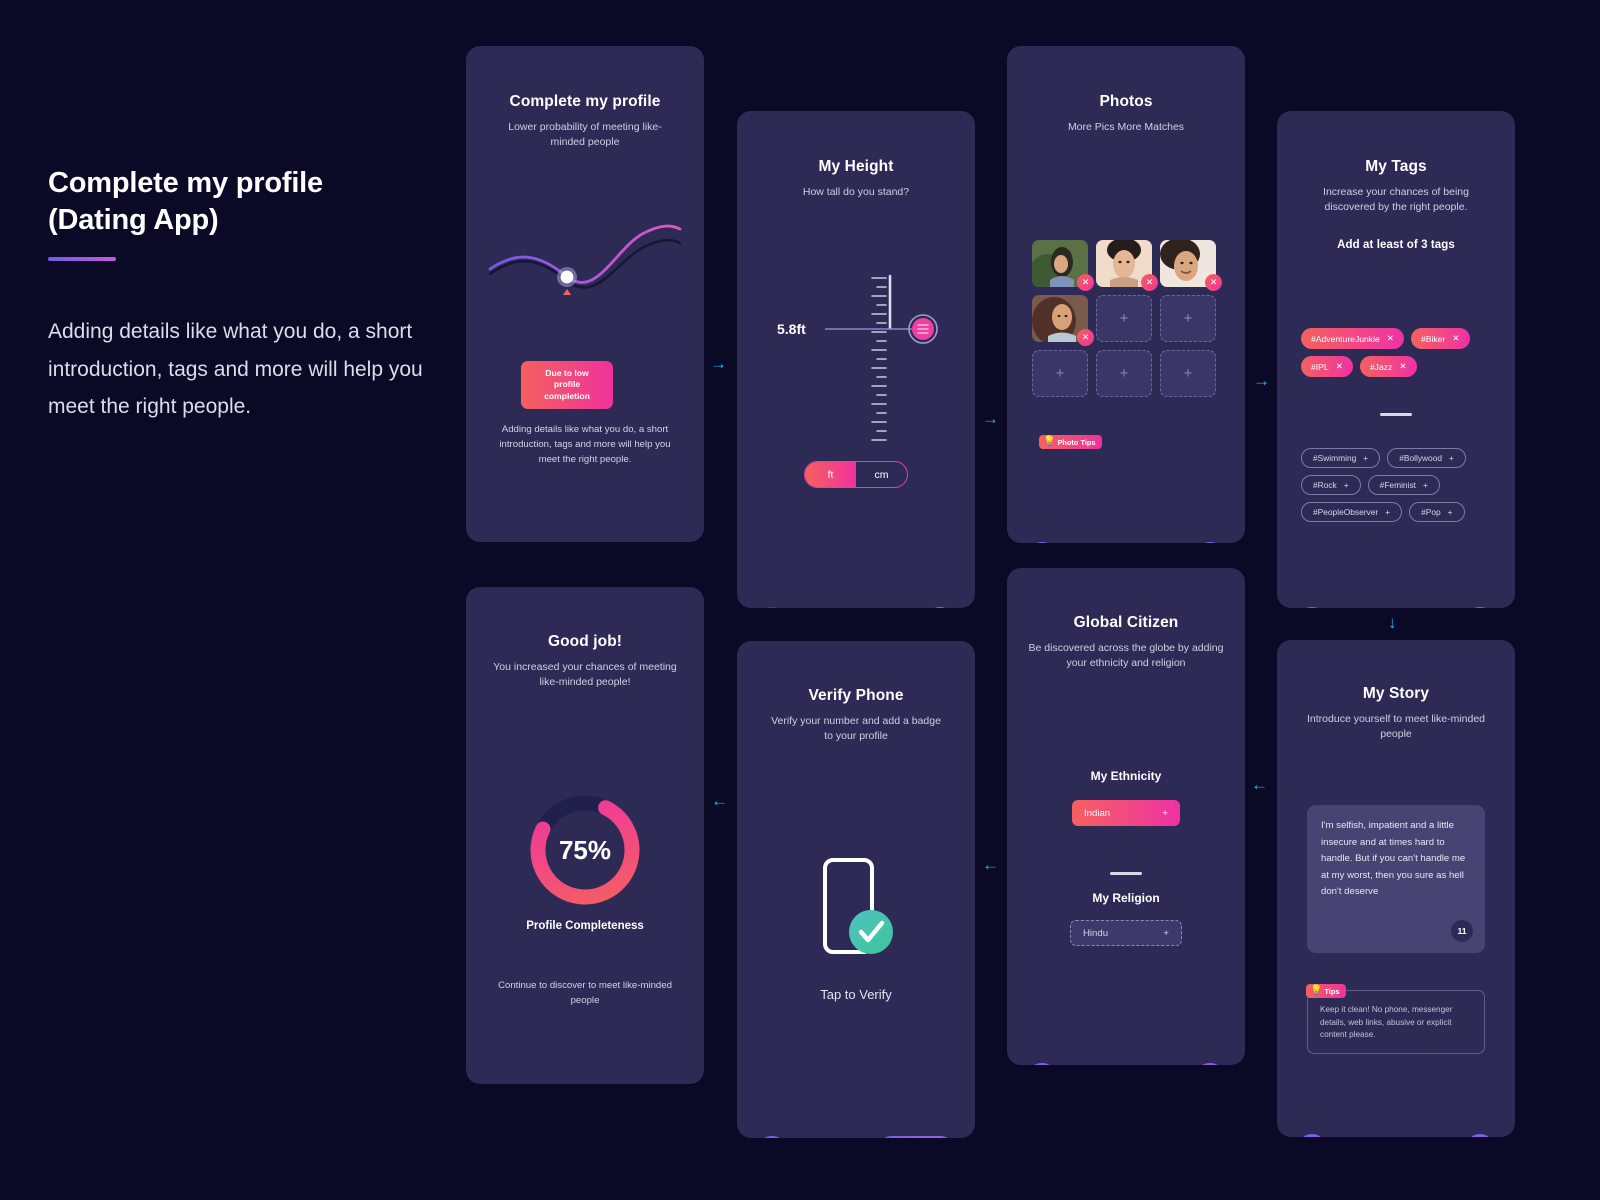 Image resolution: width=1600 pixels, height=1200 pixels. Describe the element at coordinates (1341, 458) in the screenshot. I see `tag-chip-suggested: #Swimming +` at that location.